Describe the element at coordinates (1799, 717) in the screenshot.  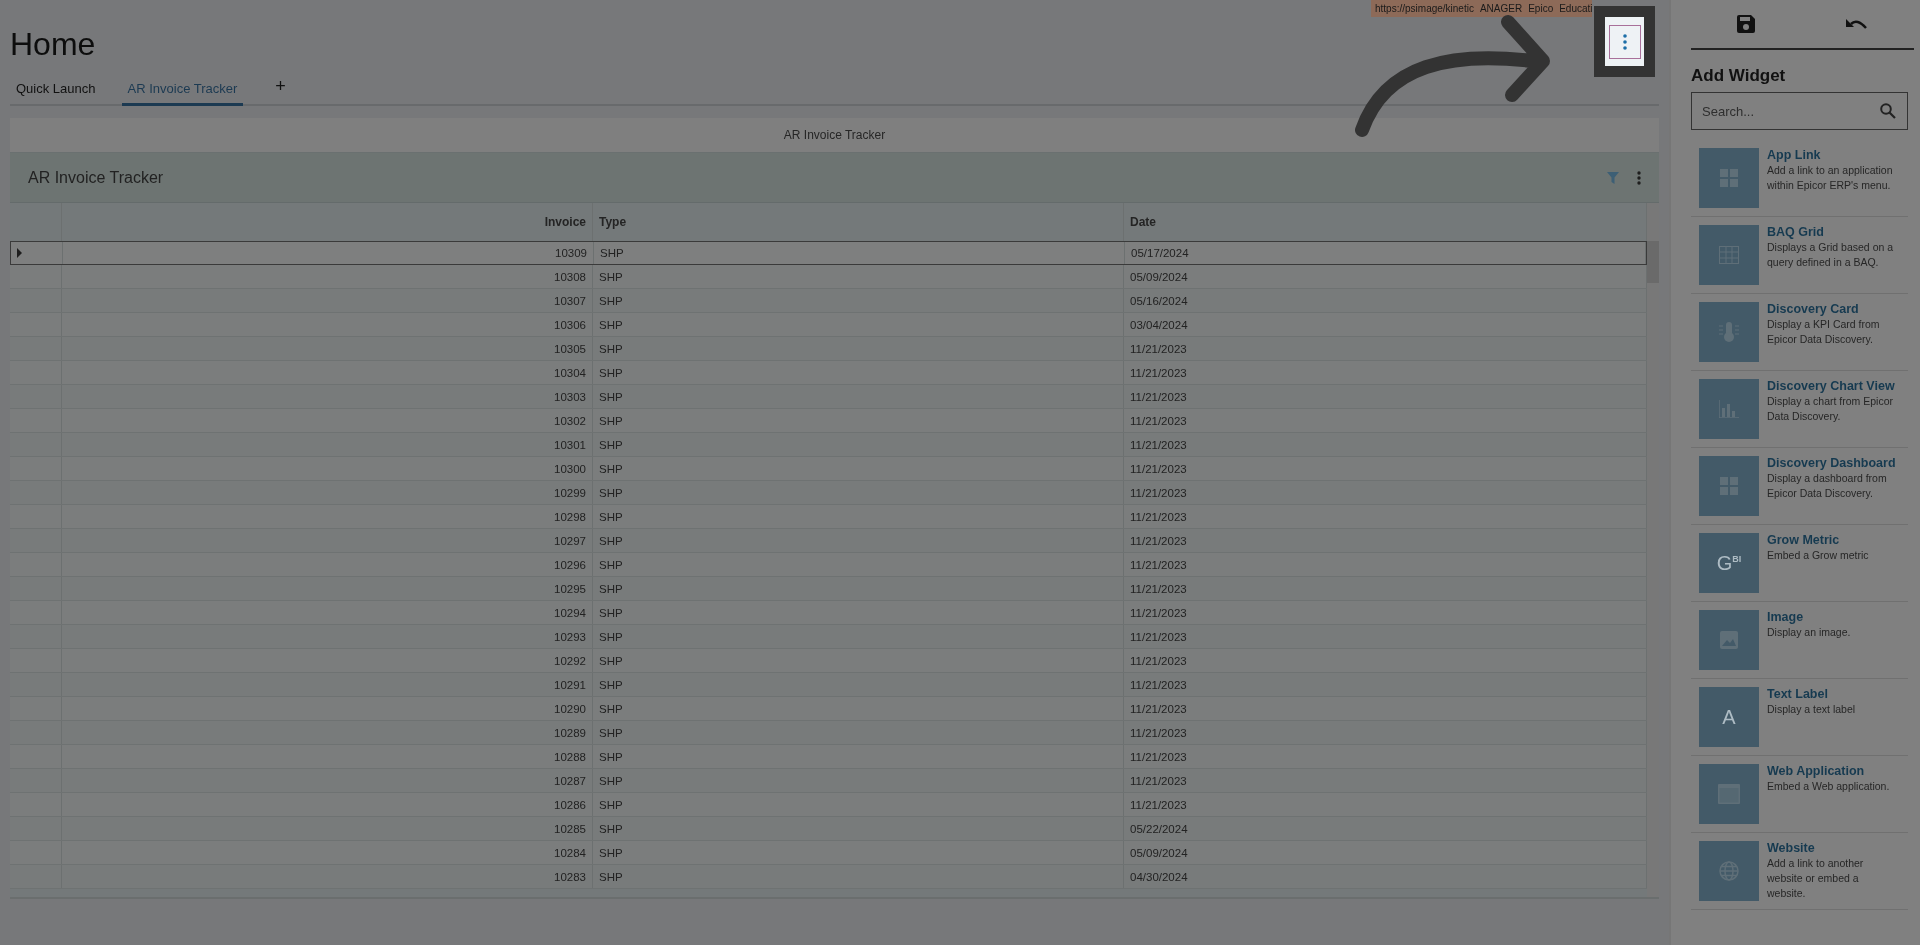
I see `widget-item: A Text Label Display a text label` at that location.